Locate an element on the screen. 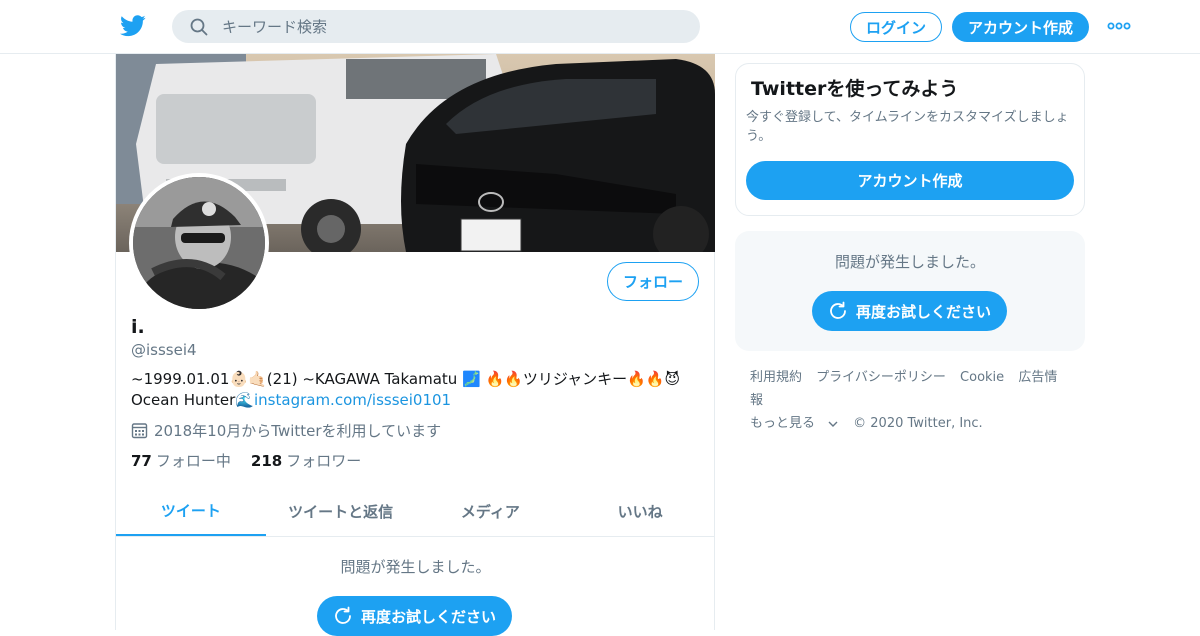  followers-count: 218 is located at coordinates (266, 461).